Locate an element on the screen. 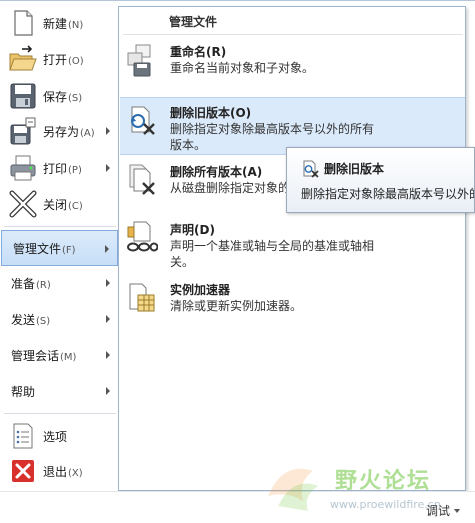  menu-item-options: 选项 is located at coordinates (59, 436).